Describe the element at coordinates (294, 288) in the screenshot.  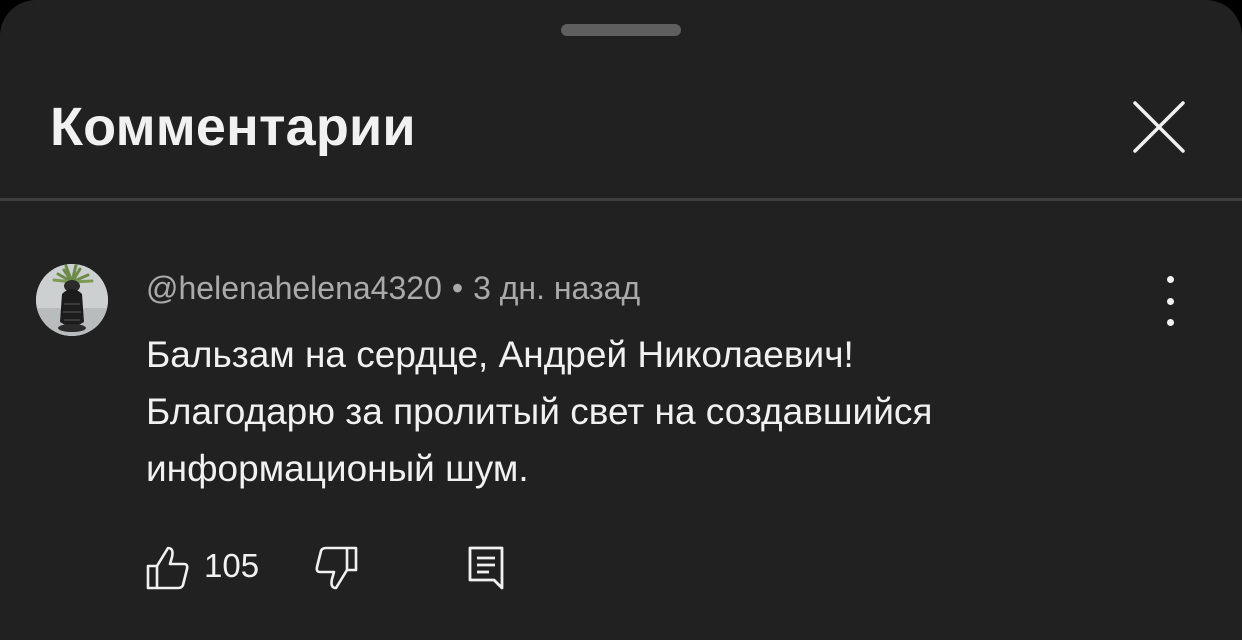
I see `comment-author: @helenahelena4320` at that location.